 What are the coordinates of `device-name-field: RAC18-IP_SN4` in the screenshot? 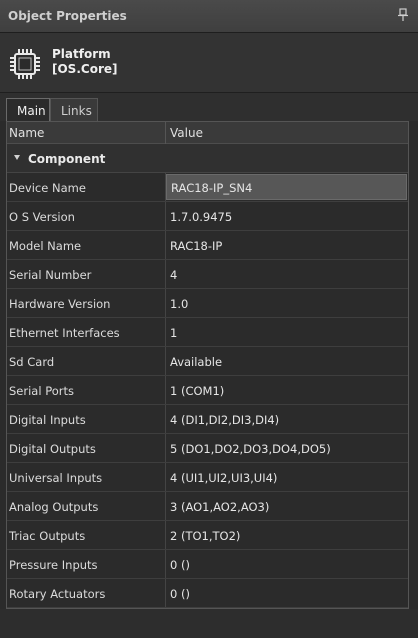 It's located at (286, 187).